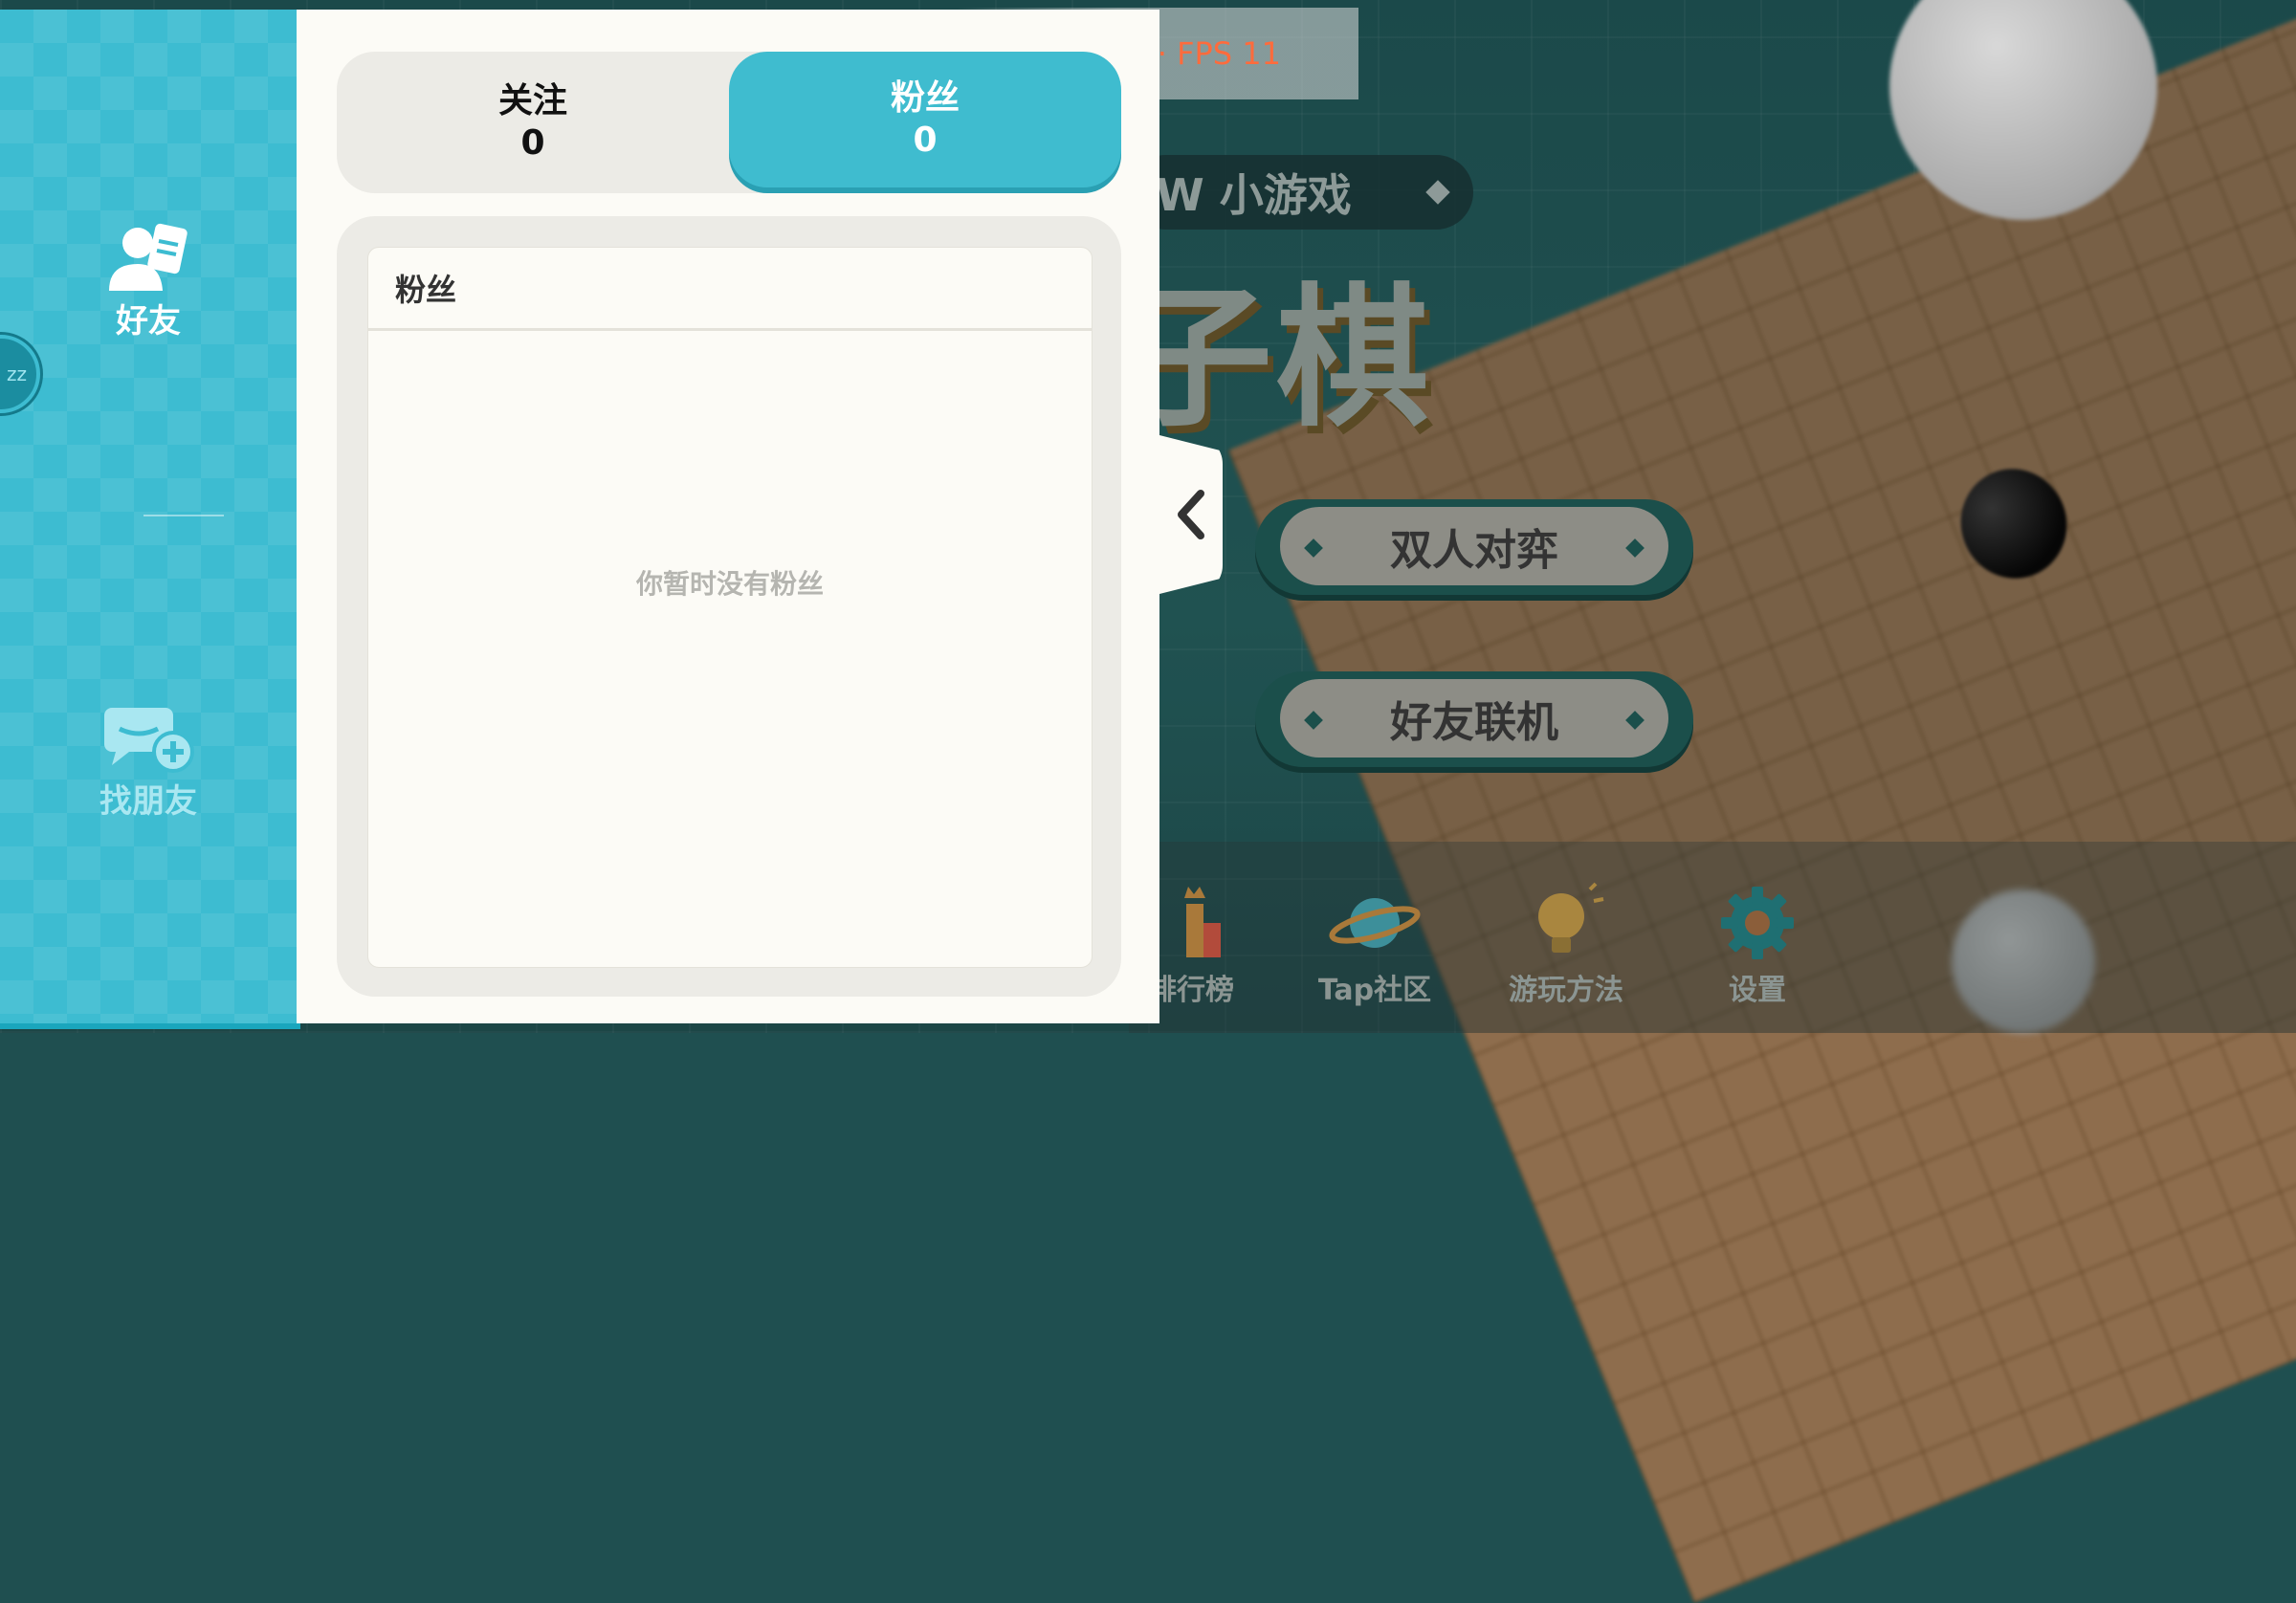 This screenshot has height=1603, width=2296. What do you see at coordinates (149, 741) in the screenshot?
I see `add-friend-icon` at bounding box center [149, 741].